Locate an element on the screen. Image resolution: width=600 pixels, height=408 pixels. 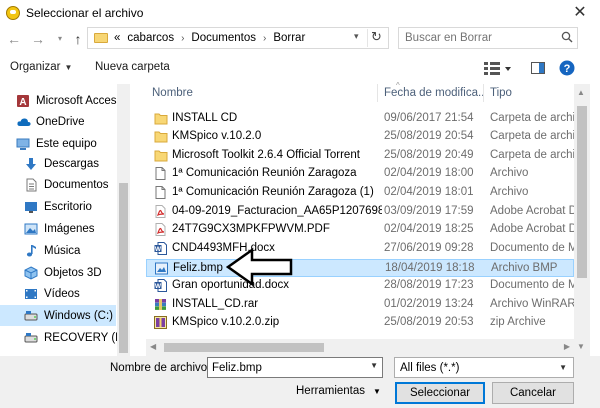
file-row: Feliz.bmp 18/04/2019 18:18 Archivo BMP is located at coordinates (360, 268).